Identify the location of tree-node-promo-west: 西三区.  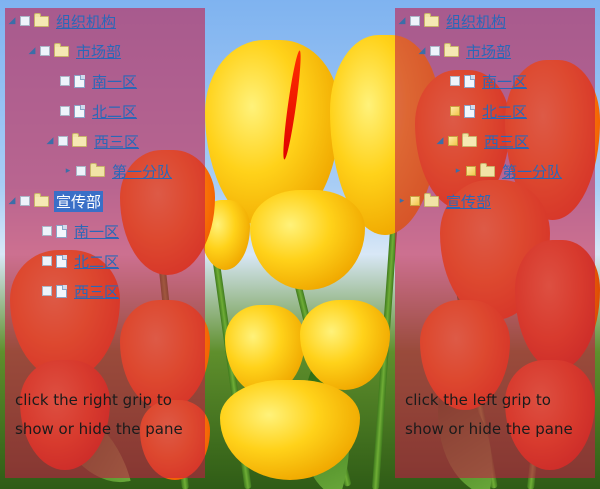
(81, 291).